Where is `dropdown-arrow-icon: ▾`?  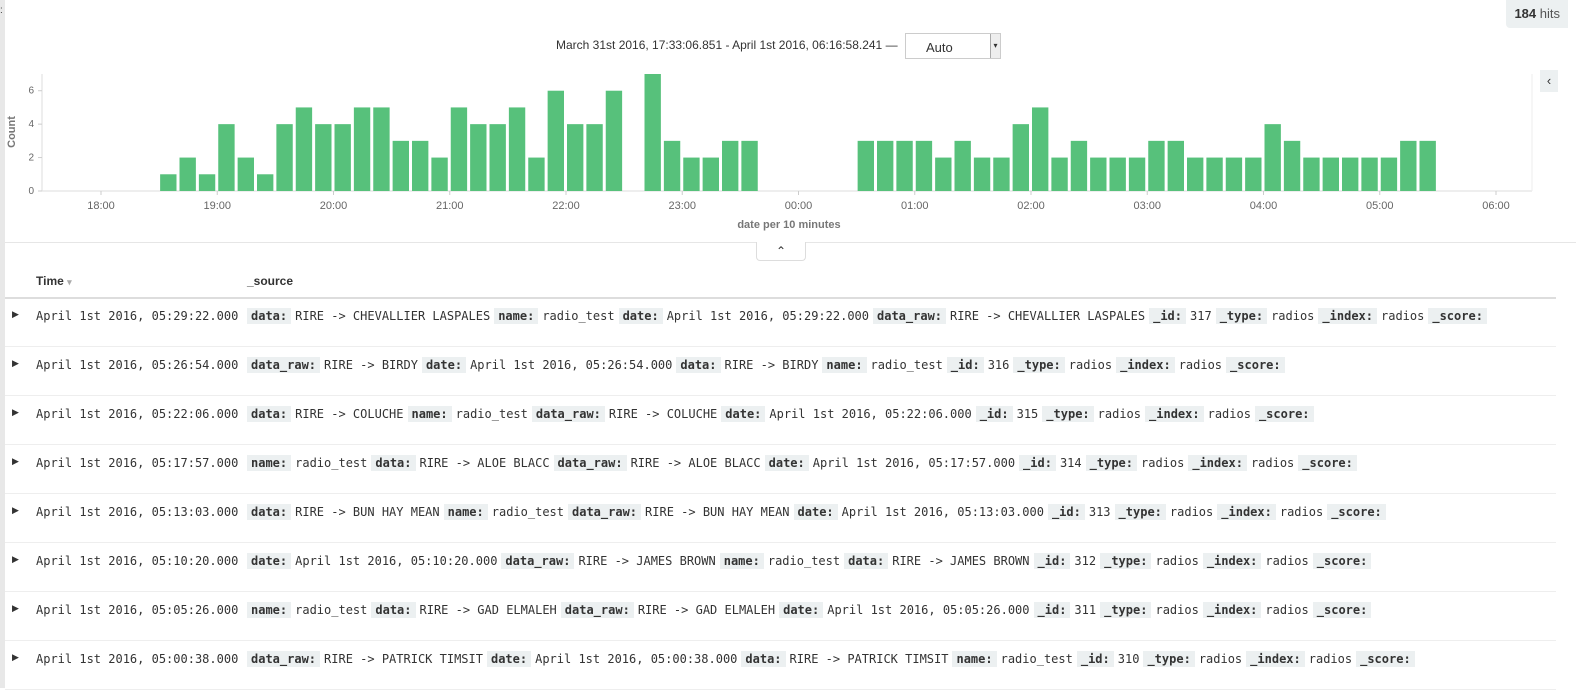
dropdown-arrow-icon: ▾ is located at coordinates (995, 46).